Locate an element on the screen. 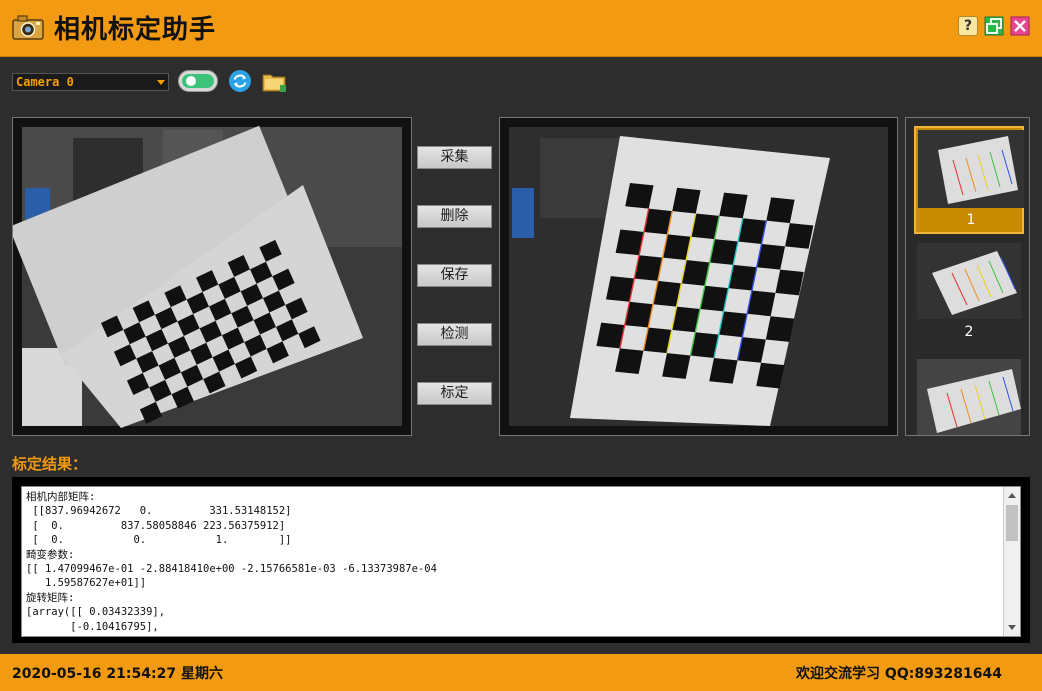 The image size is (1042, 691). delete-button: 删除 is located at coordinates (454, 216).